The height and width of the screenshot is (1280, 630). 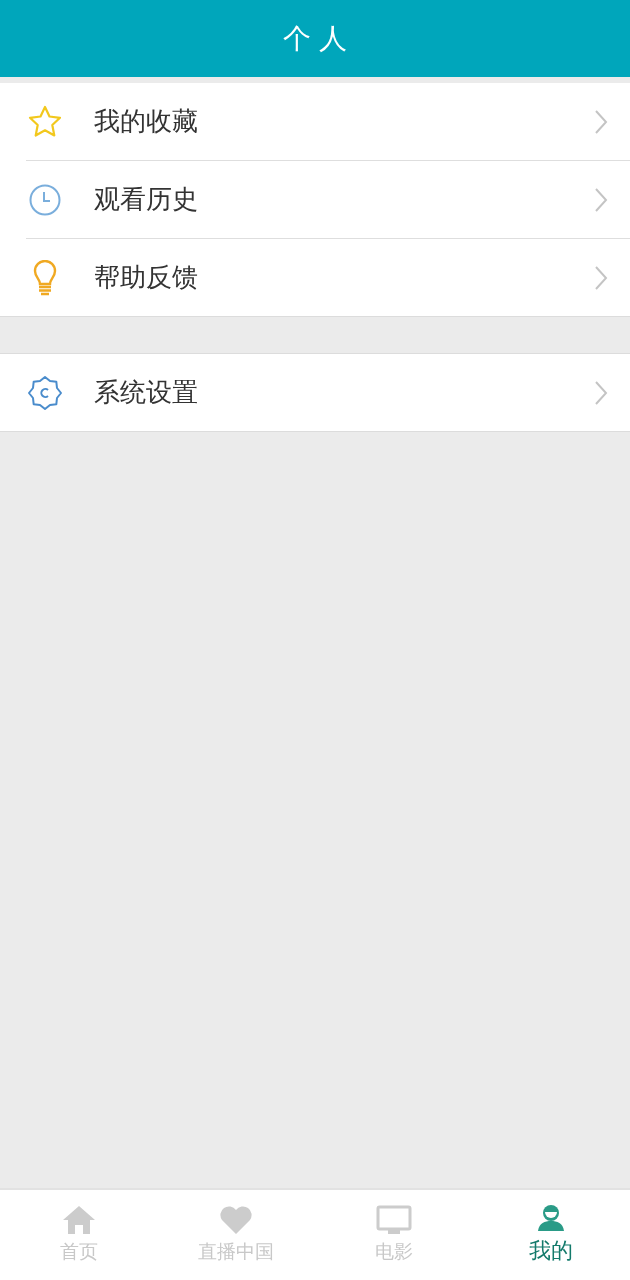 What do you see at coordinates (315, 392) in the screenshot?
I see `menu-item: 系统设置` at bounding box center [315, 392].